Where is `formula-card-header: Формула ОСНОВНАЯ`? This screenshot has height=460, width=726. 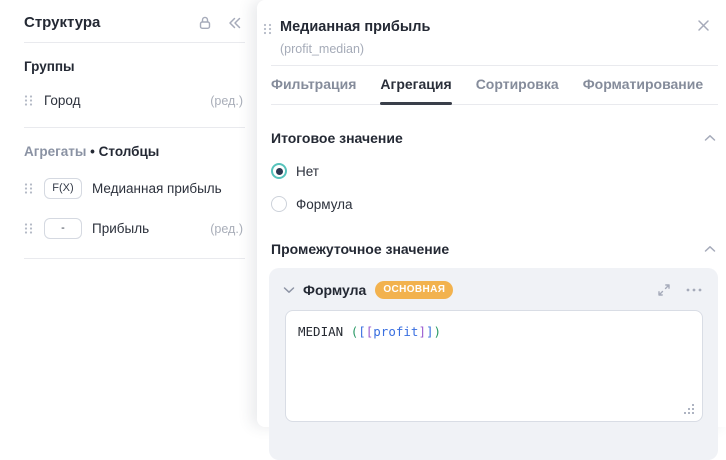 formula-card-header: Формула ОСНОВНАЯ is located at coordinates (493, 283).